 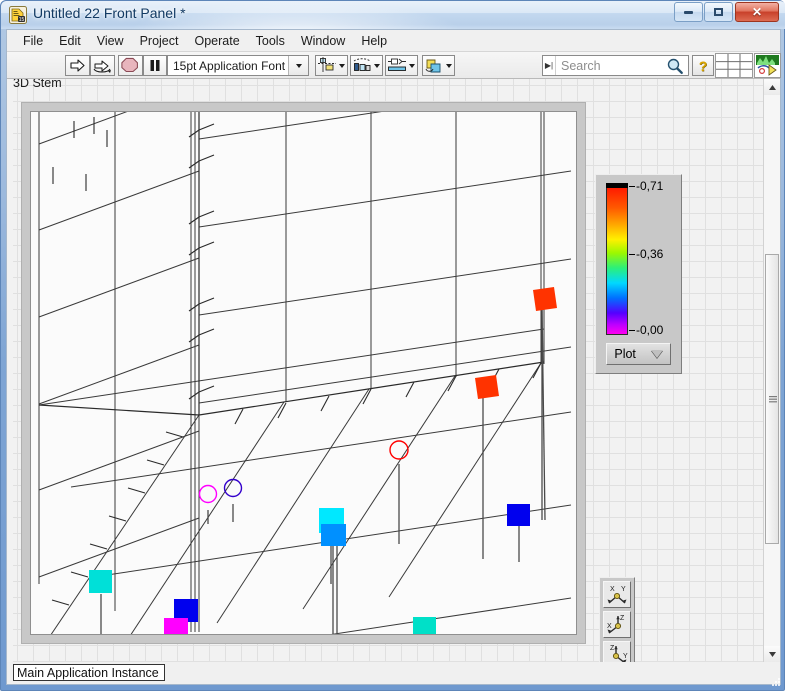 I want to click on marker-9-square, so click(x=100, y=581).